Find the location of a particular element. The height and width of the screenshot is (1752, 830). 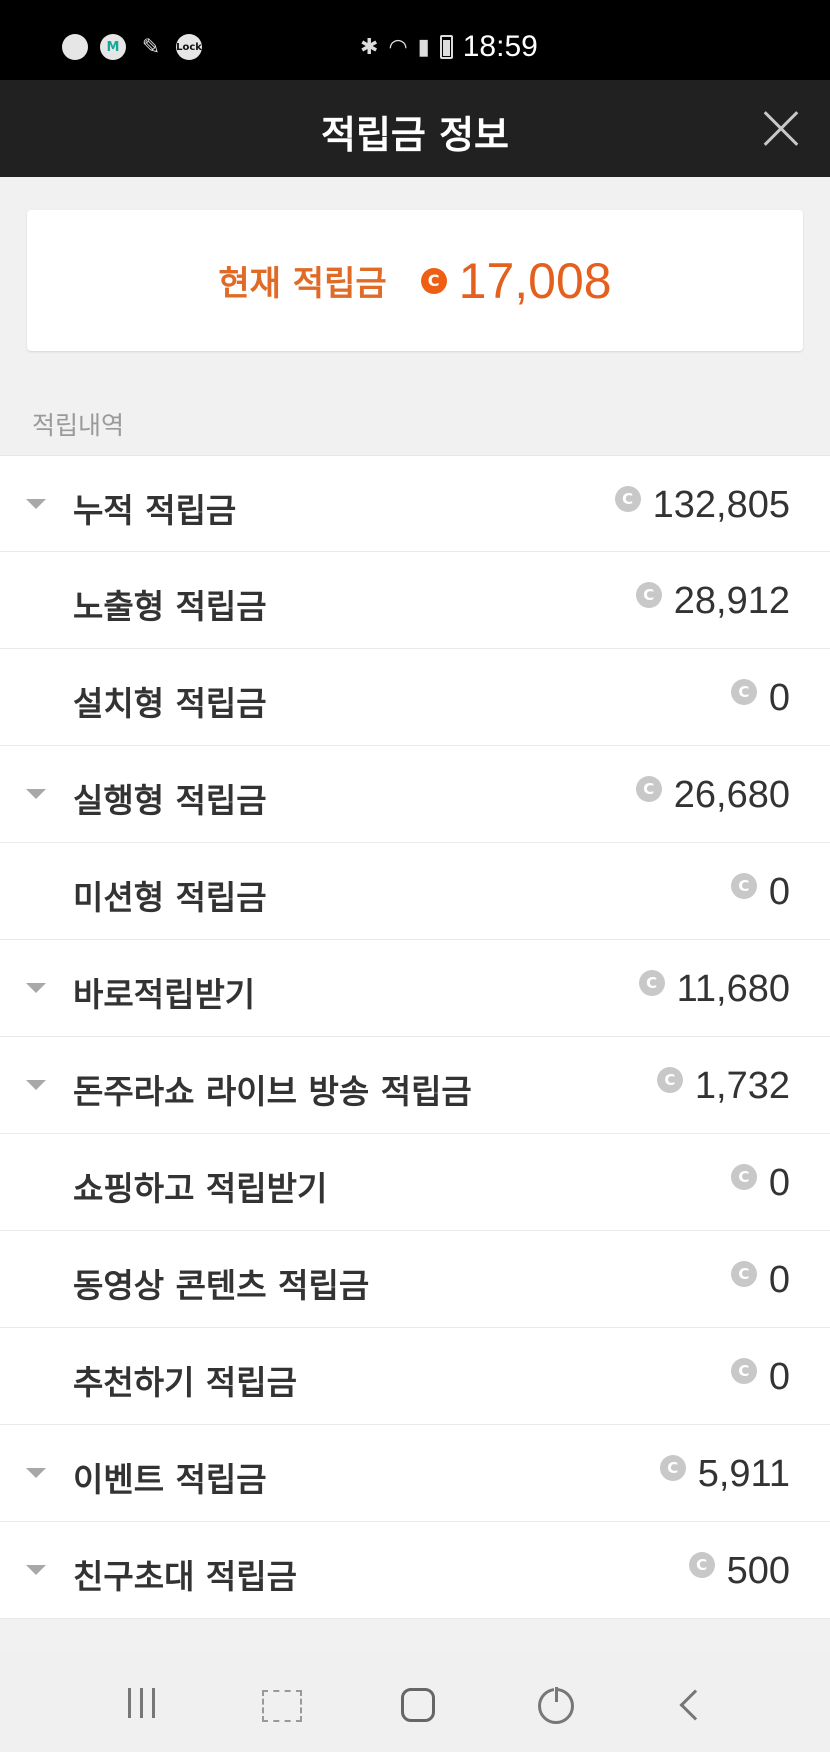

list-item-amount: C 1,732 is located at coordinates (723, 1086).